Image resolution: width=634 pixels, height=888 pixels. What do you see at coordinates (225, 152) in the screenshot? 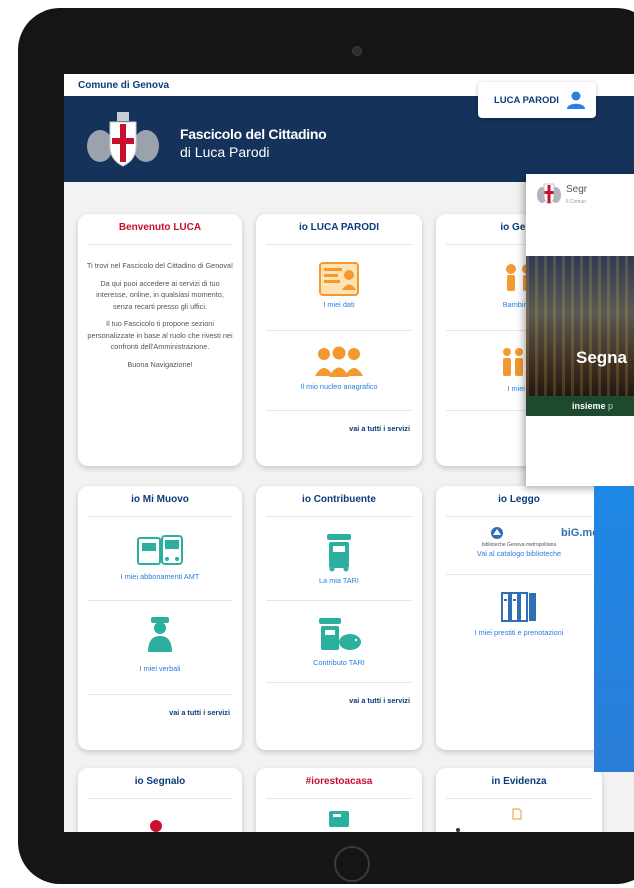
I see `page-subtitle: di Luca Parodi` at bounding box center [225, 152].